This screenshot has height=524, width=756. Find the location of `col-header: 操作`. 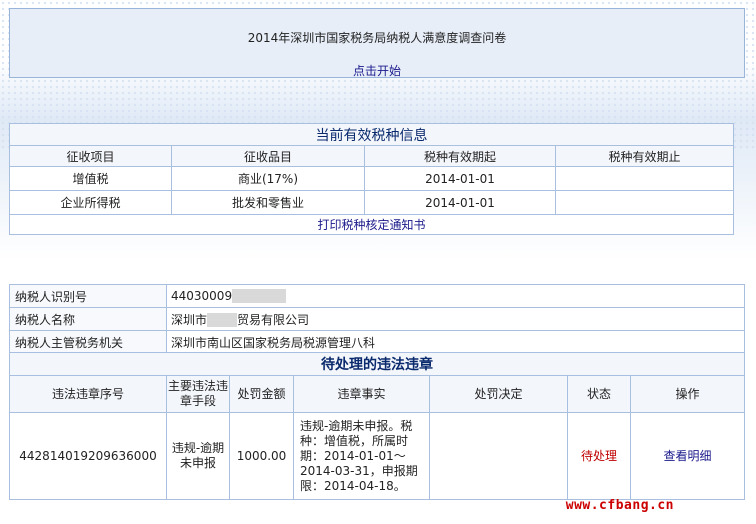

col-header: 操作 is located at coordinates (687, 394).